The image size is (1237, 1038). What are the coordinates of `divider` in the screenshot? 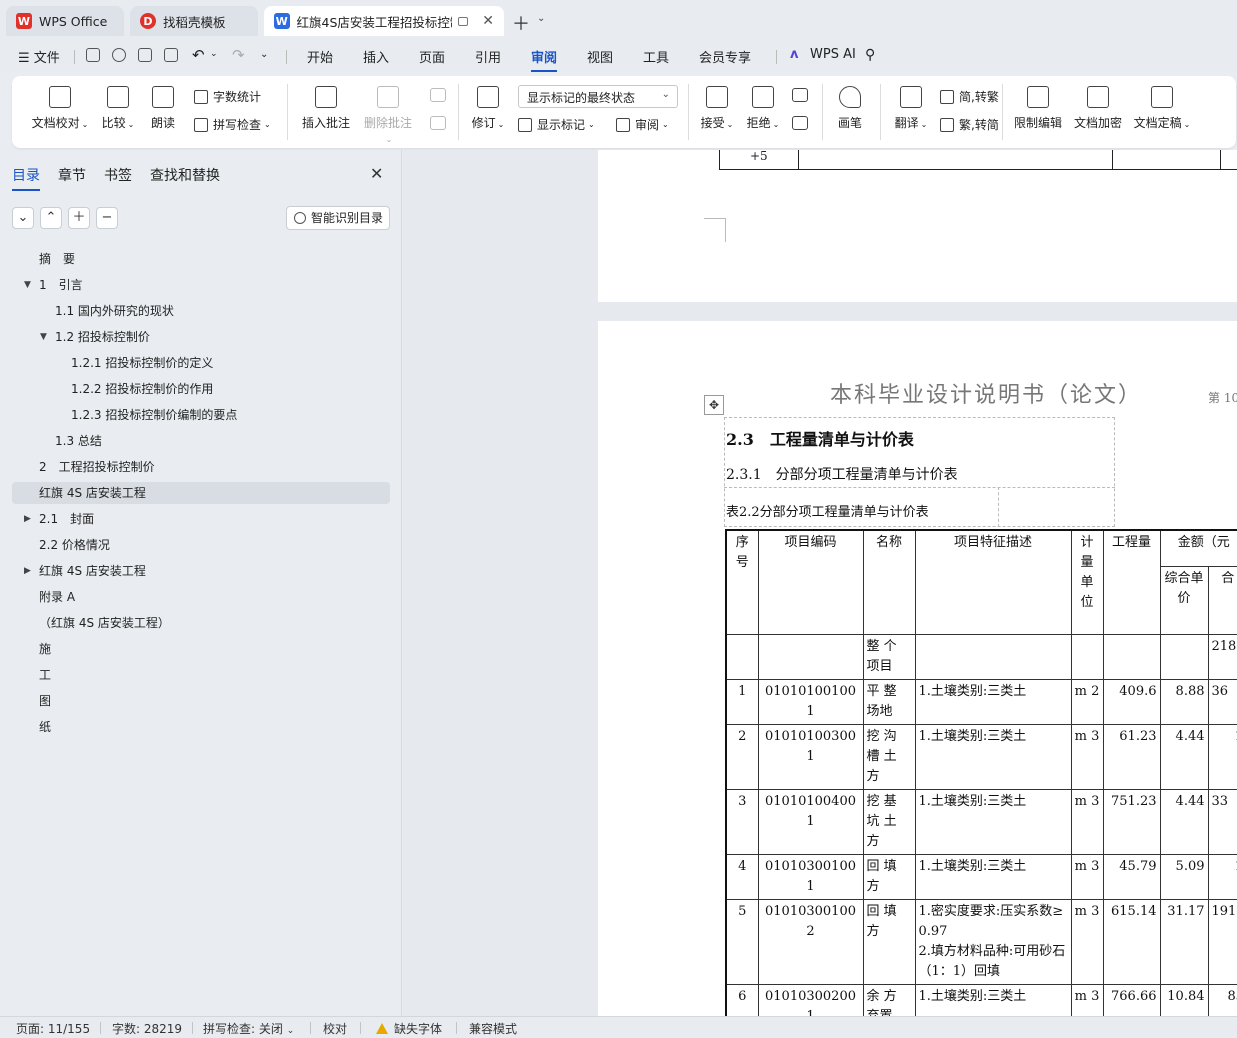 It's located at (458, 112).